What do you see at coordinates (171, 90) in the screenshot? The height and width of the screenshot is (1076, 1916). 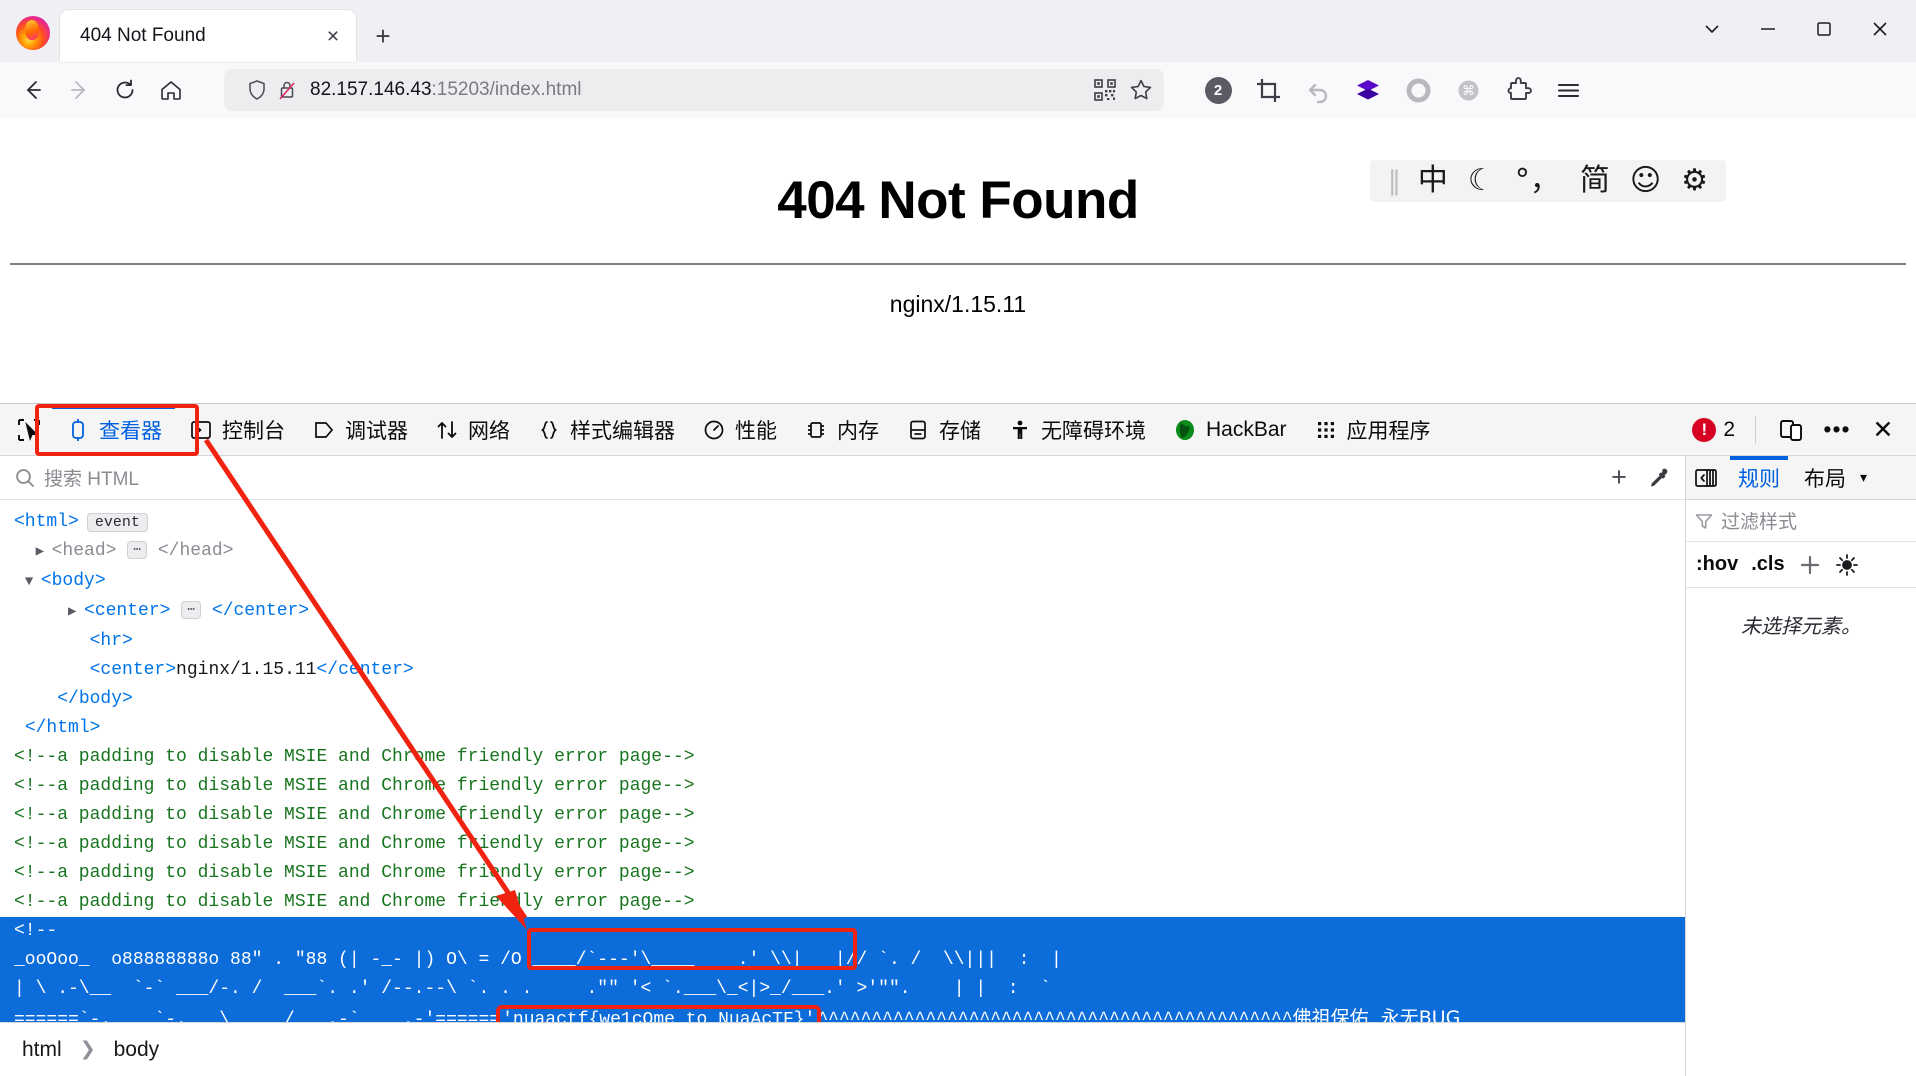 I see `home-icon` at bounding box center [171, 90].